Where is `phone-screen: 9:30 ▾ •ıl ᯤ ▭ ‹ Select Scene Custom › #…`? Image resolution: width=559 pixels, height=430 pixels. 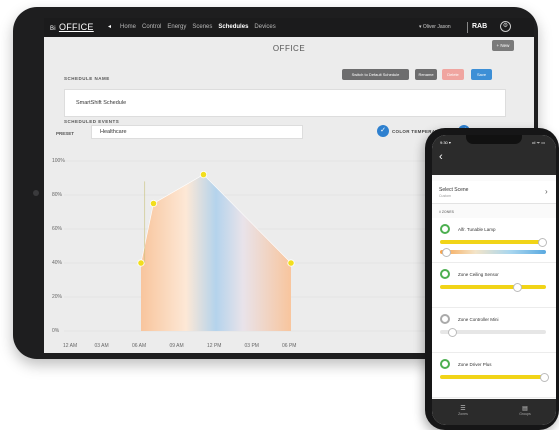 phone-screen: 9:30 ▾ •ıl ᯤ ▭ ‹ Select Scene Custom › #… is located at coordinates (494, 280).